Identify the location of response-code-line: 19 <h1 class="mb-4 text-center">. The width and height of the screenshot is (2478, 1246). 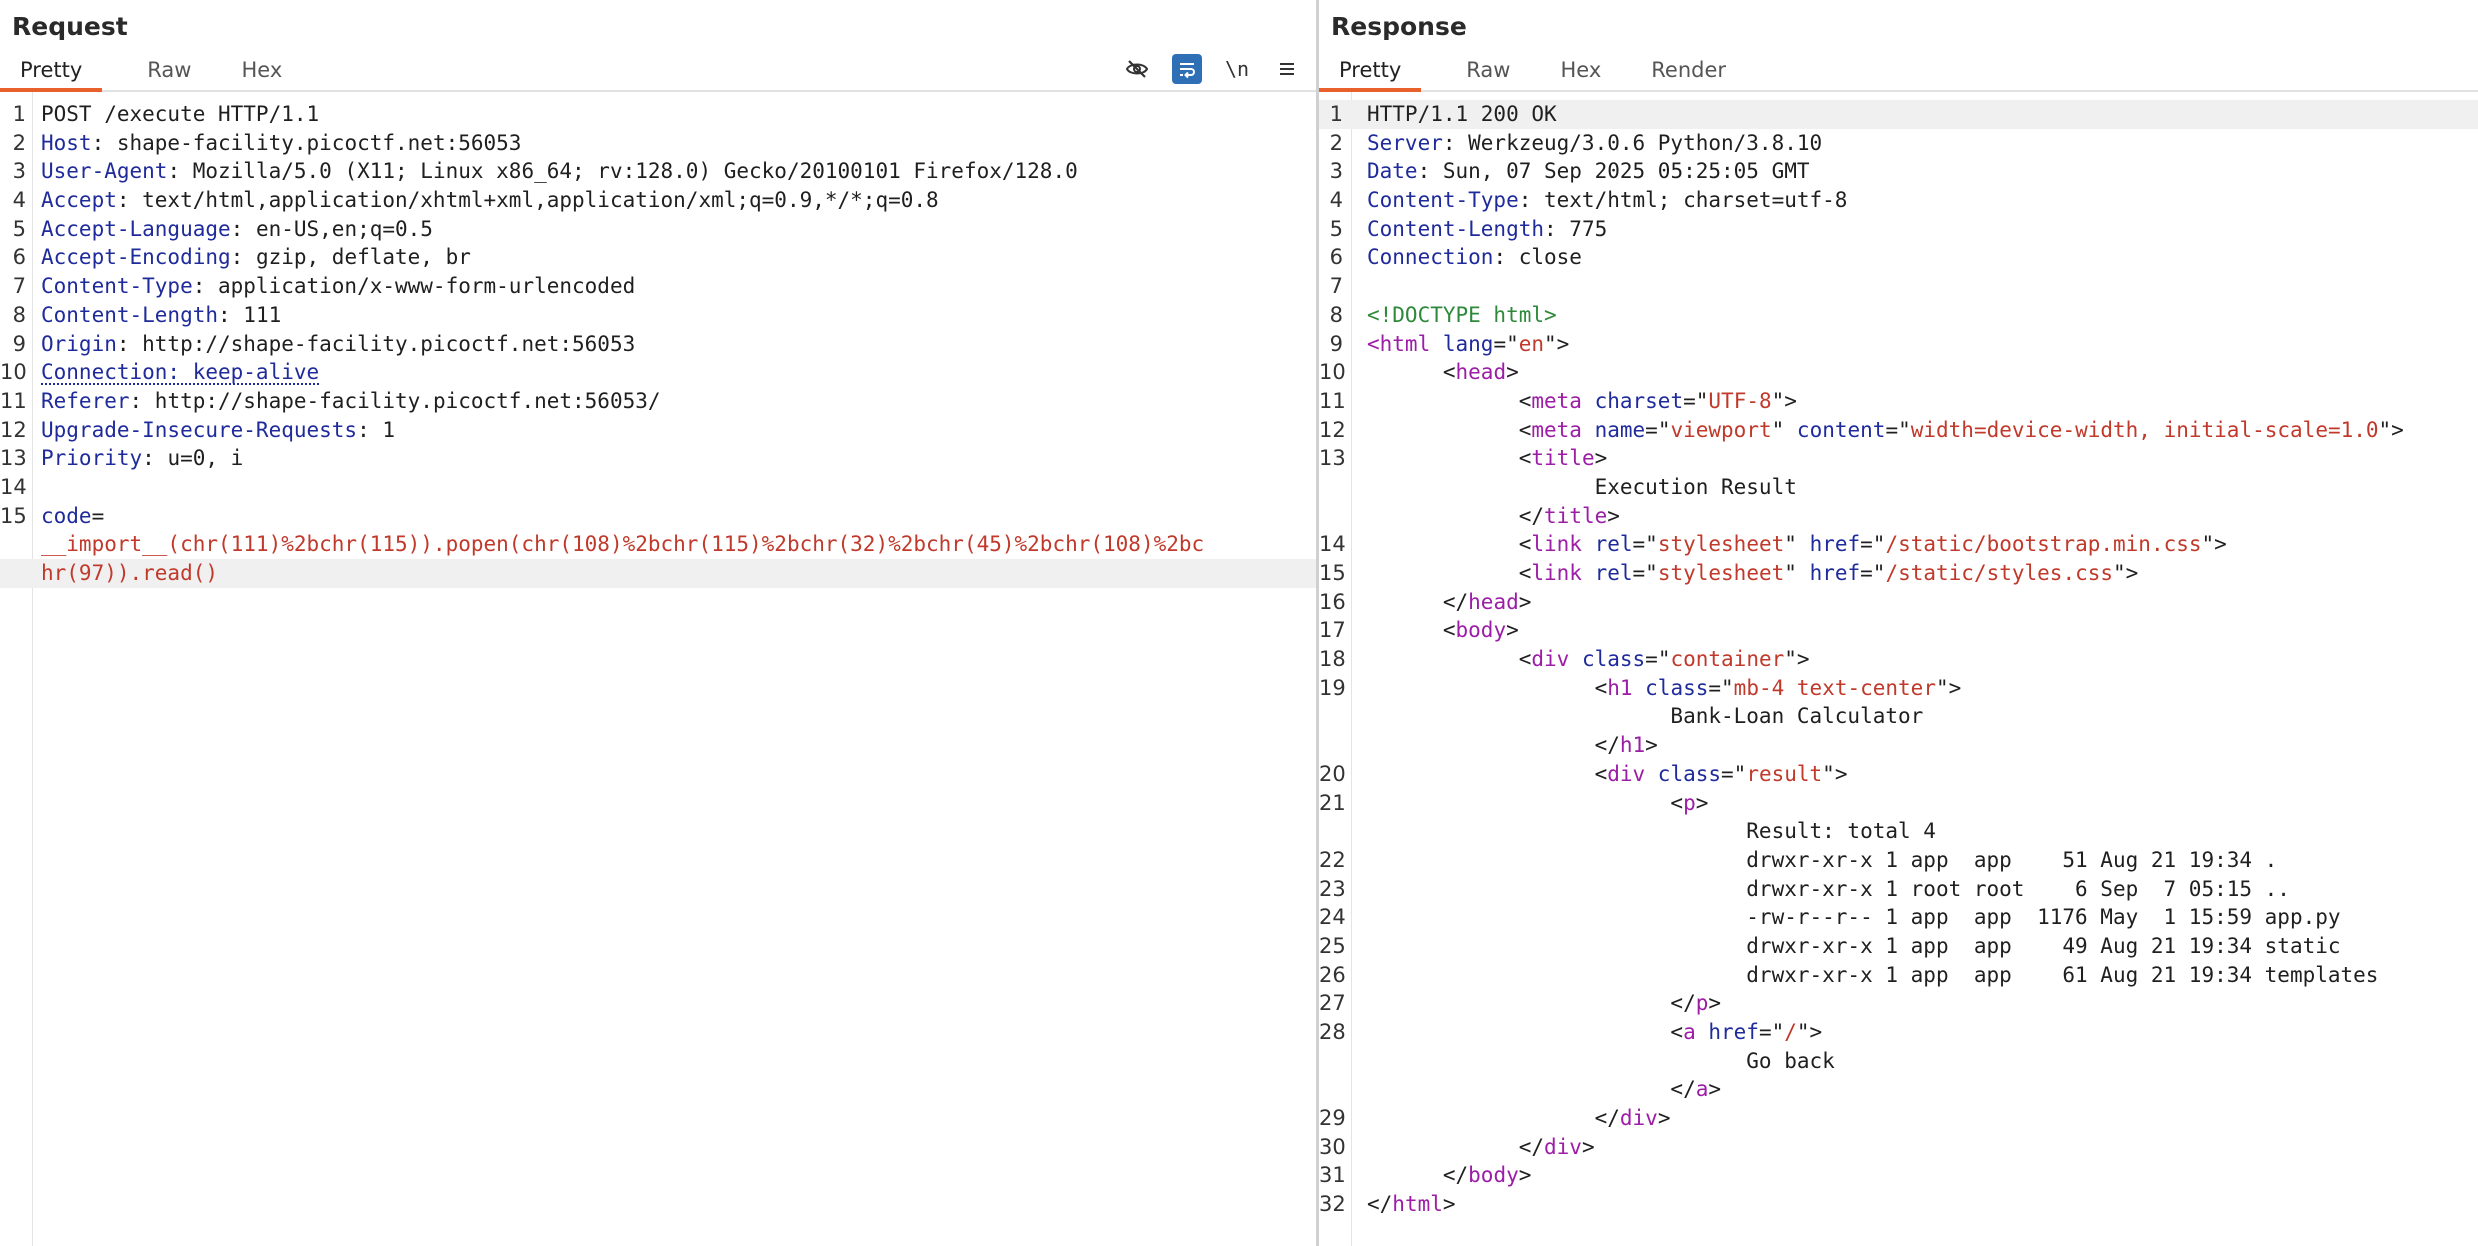
(1898, 688).